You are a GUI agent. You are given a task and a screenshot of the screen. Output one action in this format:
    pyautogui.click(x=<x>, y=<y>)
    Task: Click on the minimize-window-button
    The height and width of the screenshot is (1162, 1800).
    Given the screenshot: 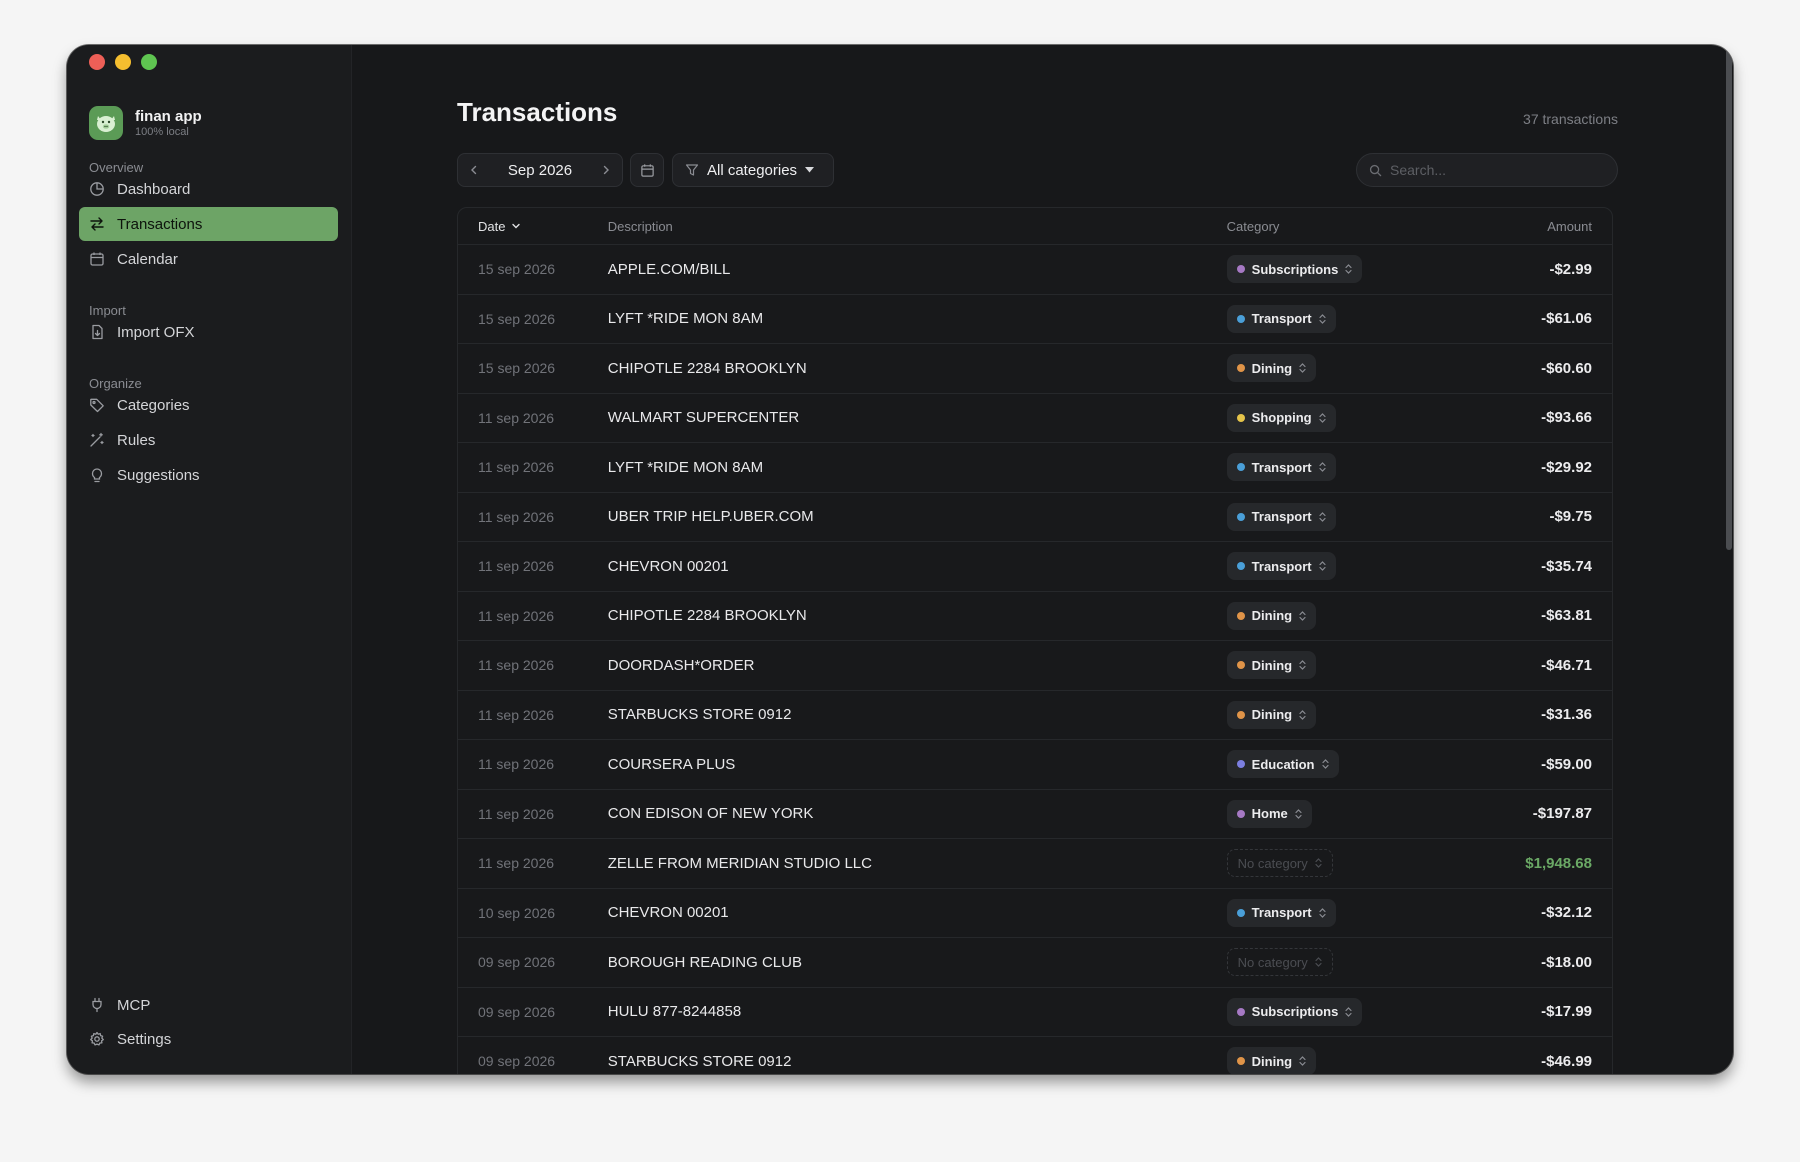 What is the action you would take?
    pyautogui.click(x=123, y=62)
    